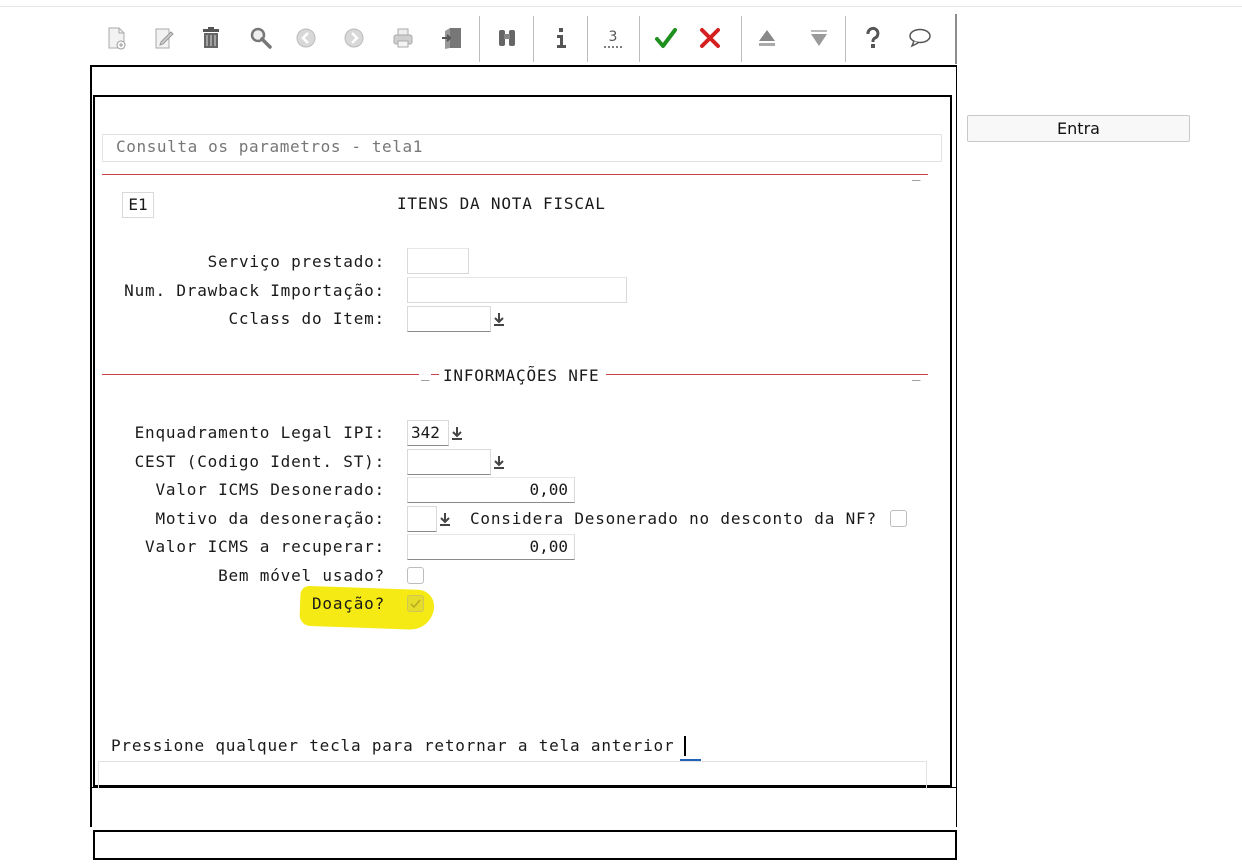 The height and width of the screenshot is (864, 1242). Describe the element at coordinates (621, 6) in the screenshot. I see `top-divider` at that location.